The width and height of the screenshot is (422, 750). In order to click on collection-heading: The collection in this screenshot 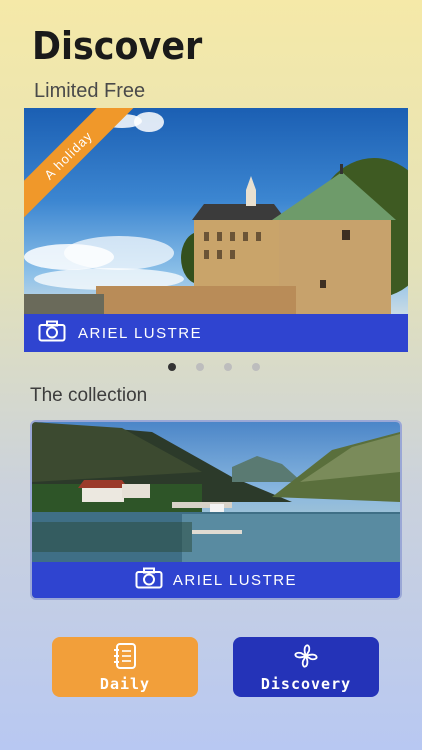, I will do `click(89, 395)`.